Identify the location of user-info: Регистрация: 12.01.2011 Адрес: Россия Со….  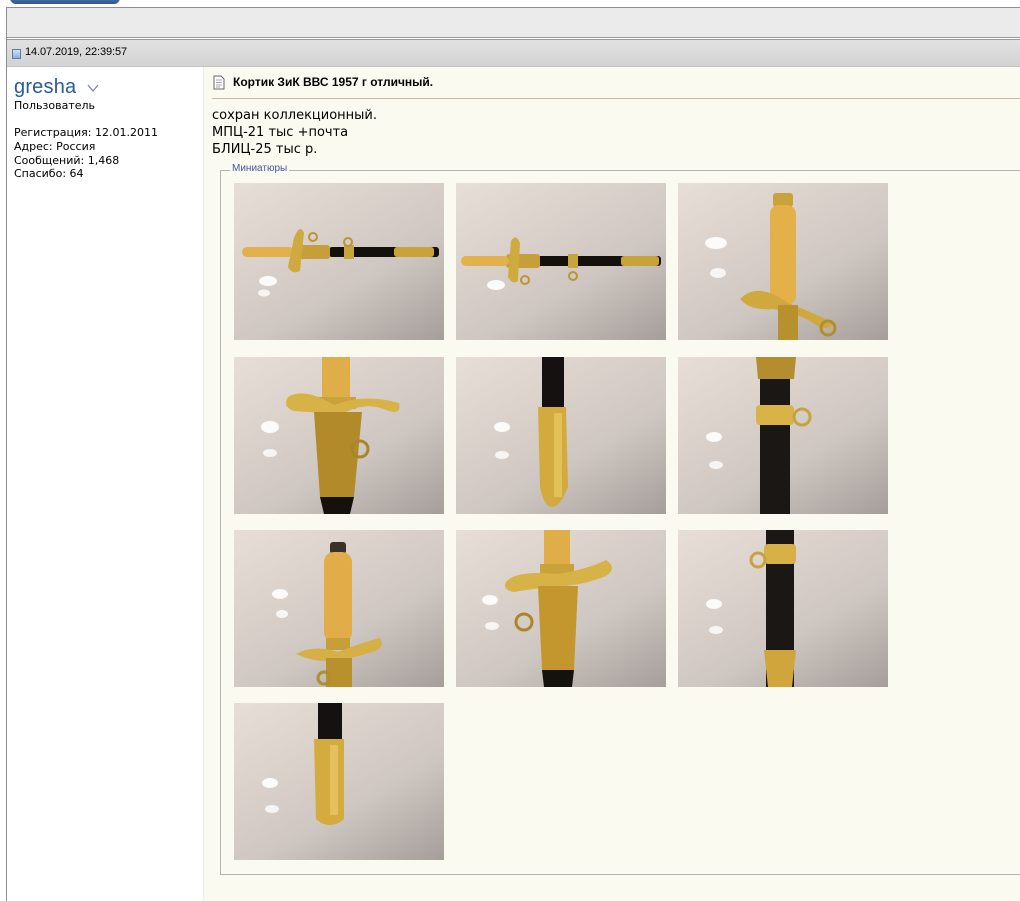
(86, 153).